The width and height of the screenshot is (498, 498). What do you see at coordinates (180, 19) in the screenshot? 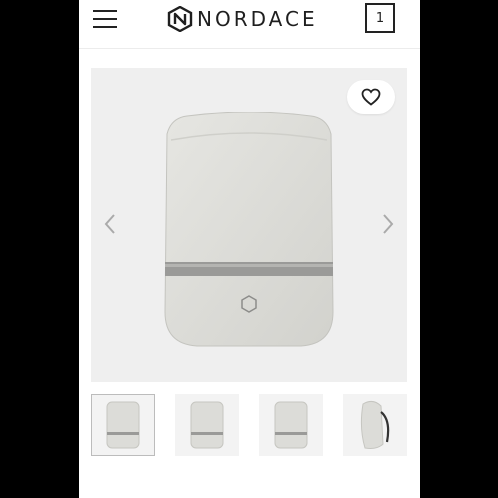
I see `nordace-logo-icon` at bounding box center [180, 19].